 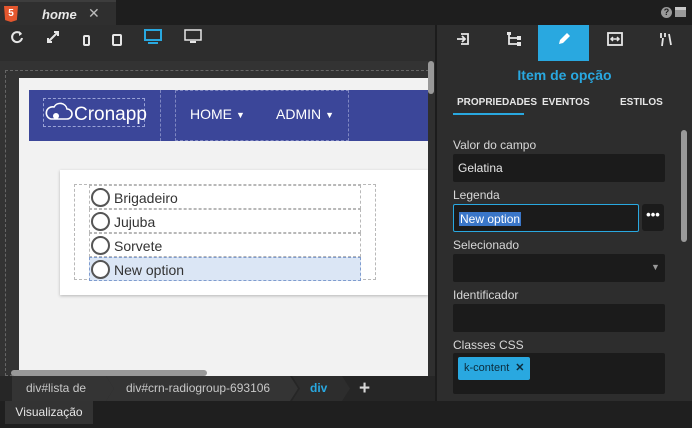 I want to click on canvas-vertical-scroll-thumb, so click(x=431, y=77).